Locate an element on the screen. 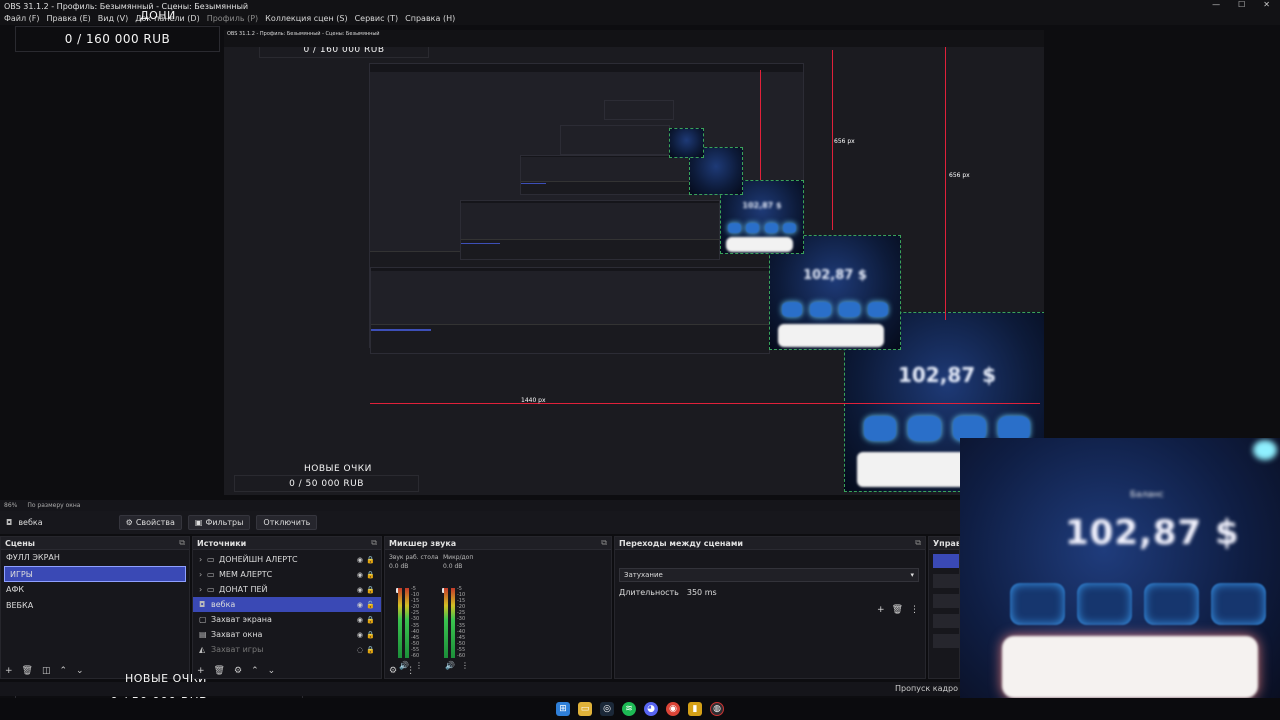 The image size is (1280, 720). measure-label-656-a: 656 px is located at coordinates (959, 175).